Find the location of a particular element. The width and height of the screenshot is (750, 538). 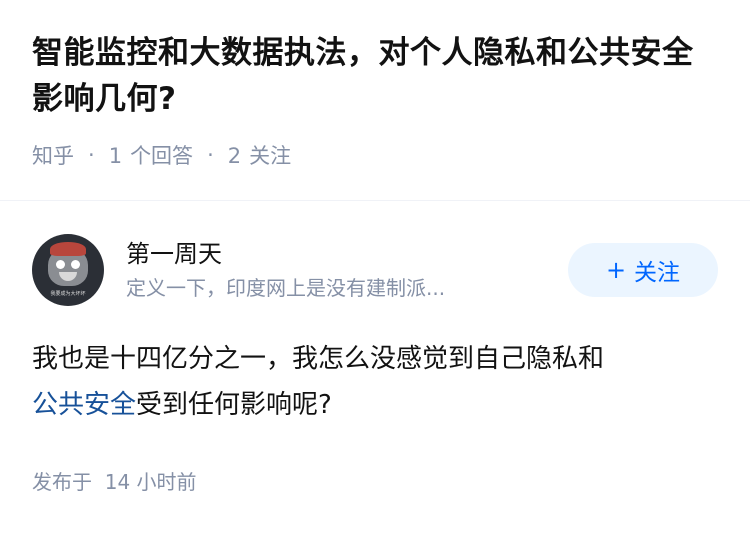

section-divider is located at coordinates (375, 200).